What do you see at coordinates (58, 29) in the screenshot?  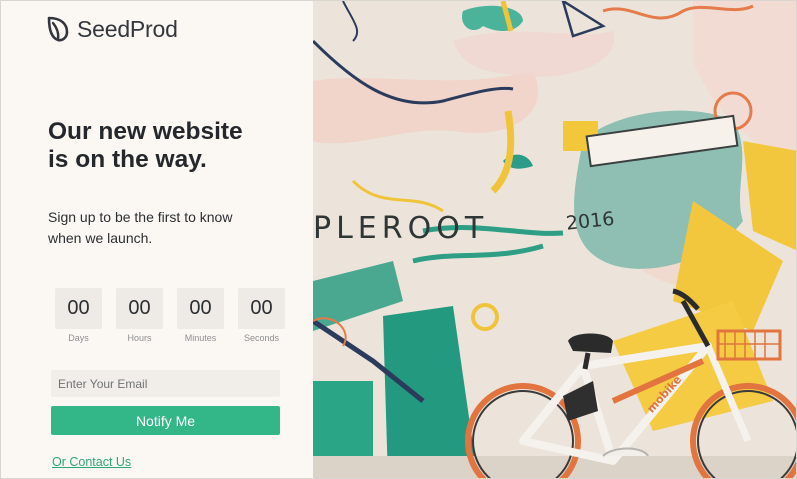 I see `seedprod-leaf-icon` at bounding box center [58, 29].